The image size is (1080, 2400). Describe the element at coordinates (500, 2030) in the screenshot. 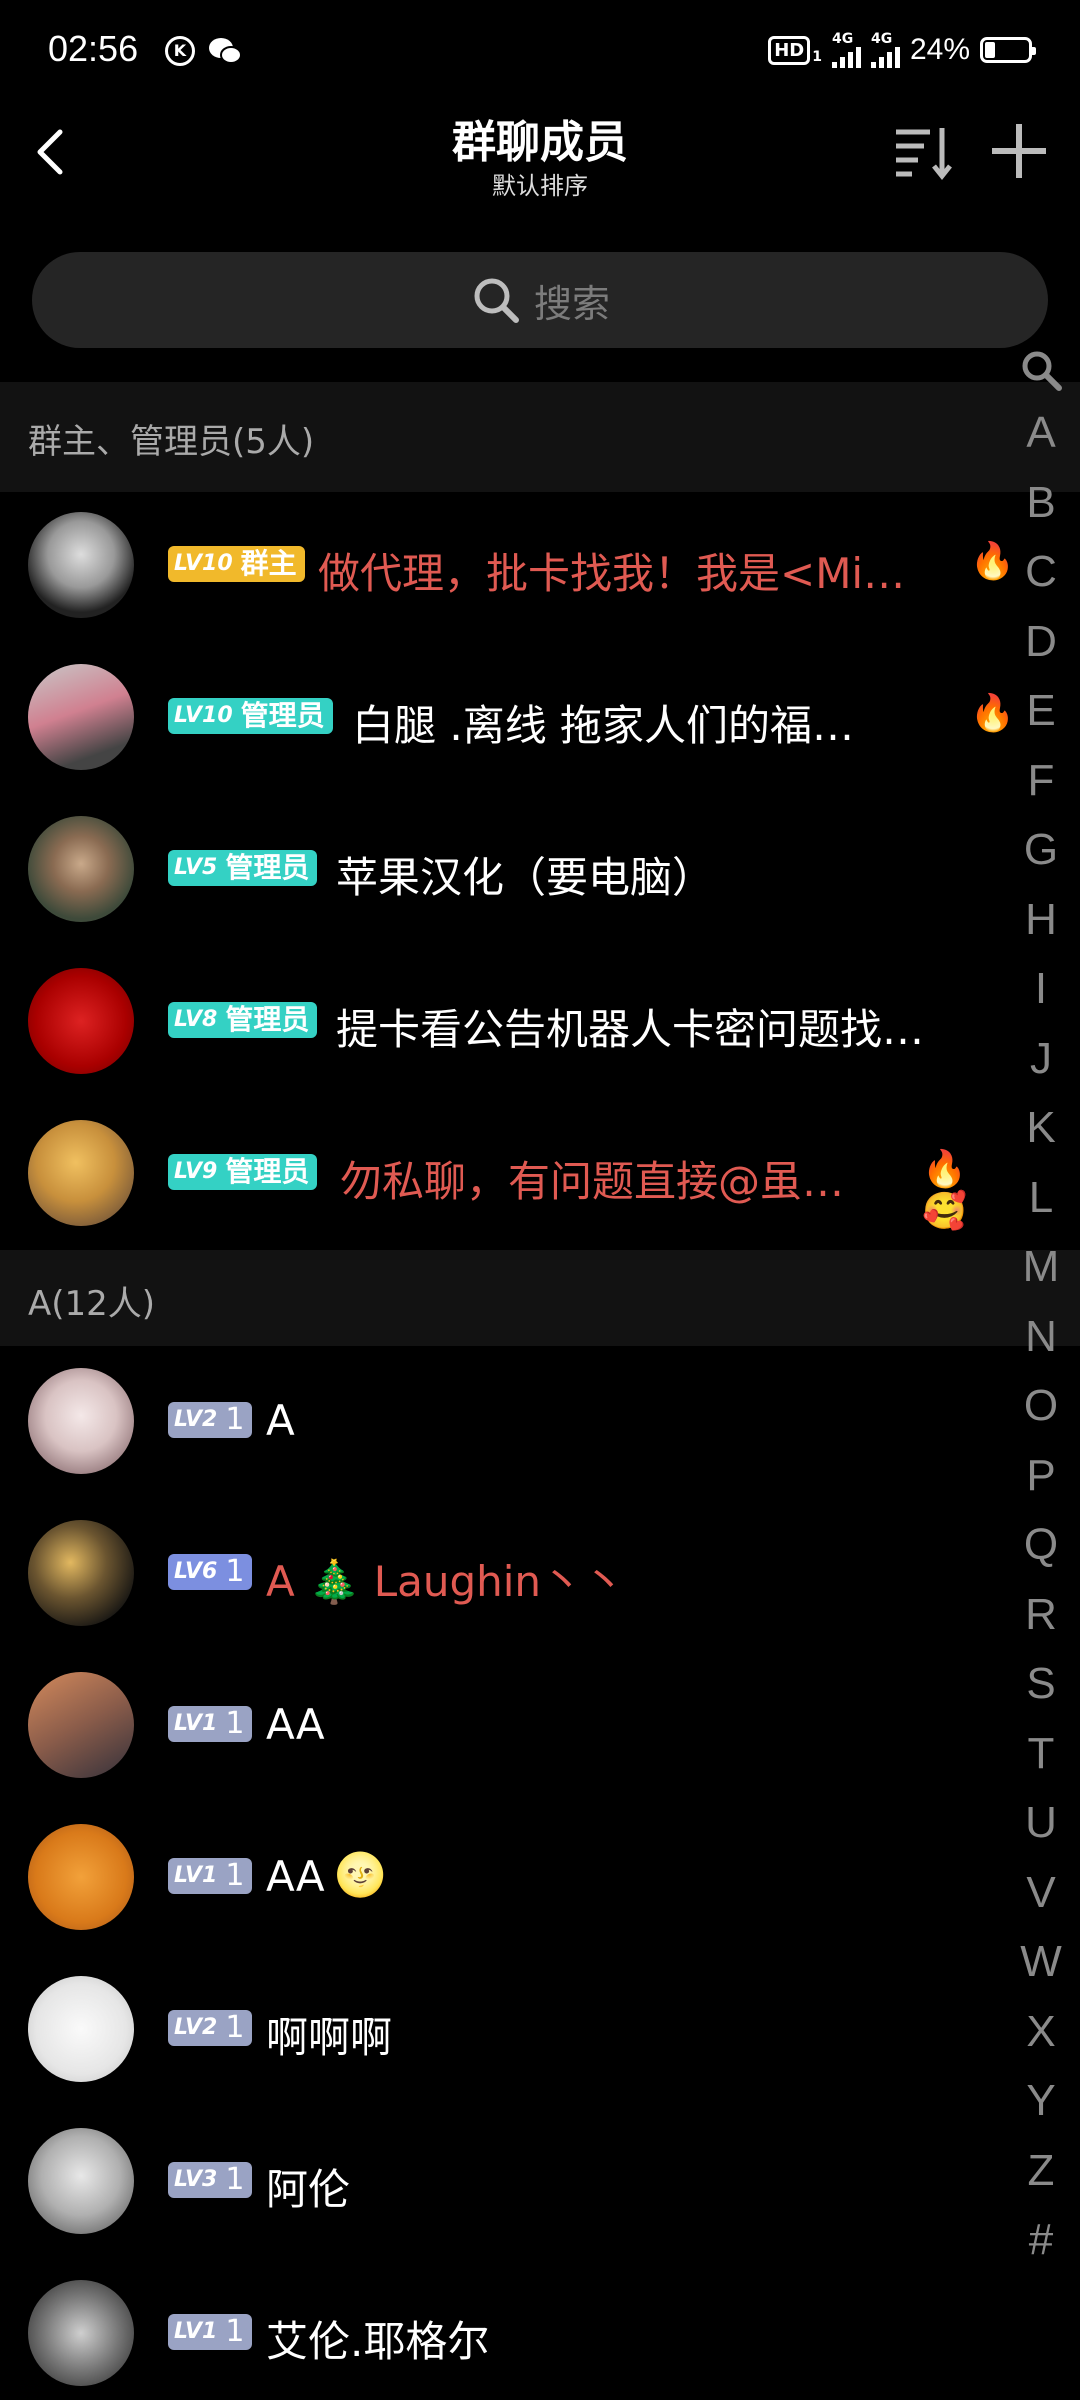

I see `member-row: LV2 1 啊啊啊` at that location.